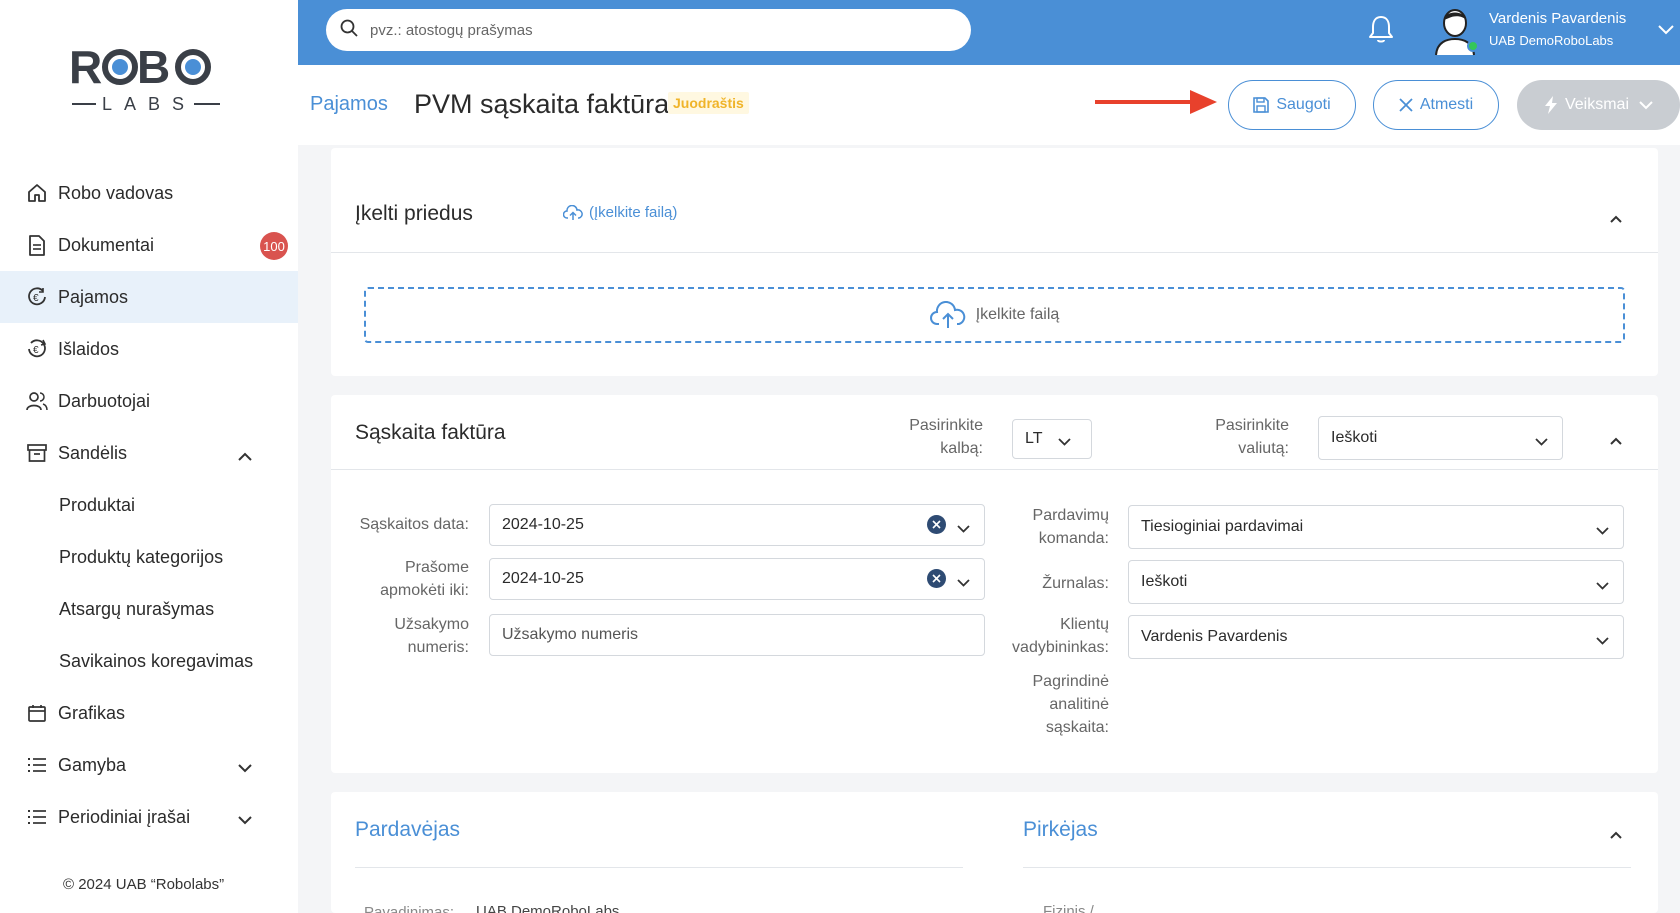 This screenshot has width=1680, height=913. Describe the element at coordinates (1075, 583) in the screenshot. I see `journal-label: Žurnalas:` at that location.